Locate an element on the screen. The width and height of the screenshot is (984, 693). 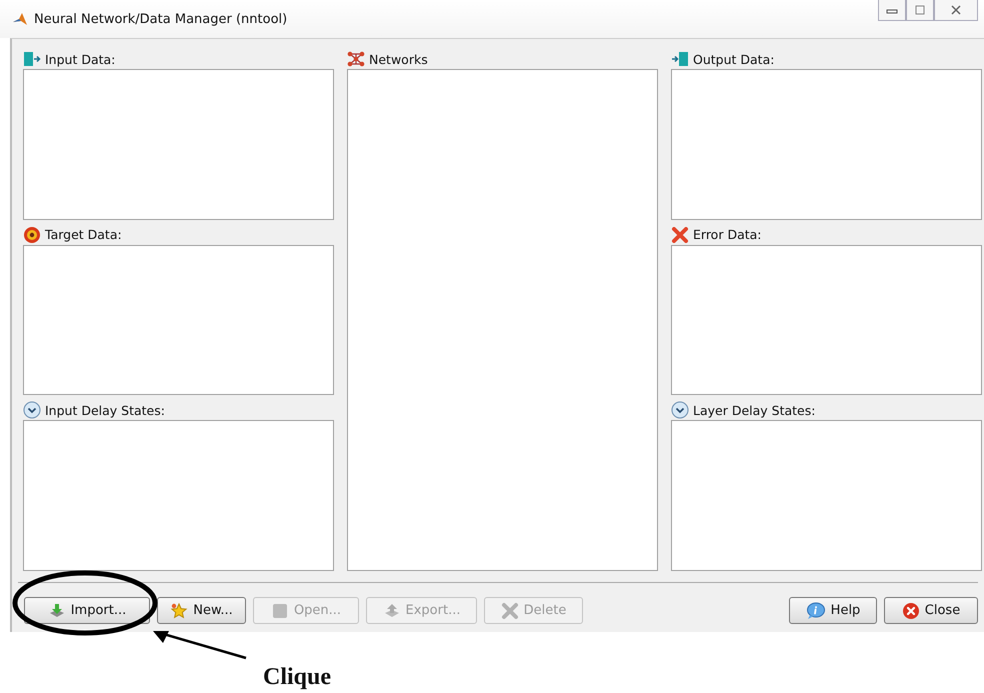
target-icon is located at coordinates (32, 235).